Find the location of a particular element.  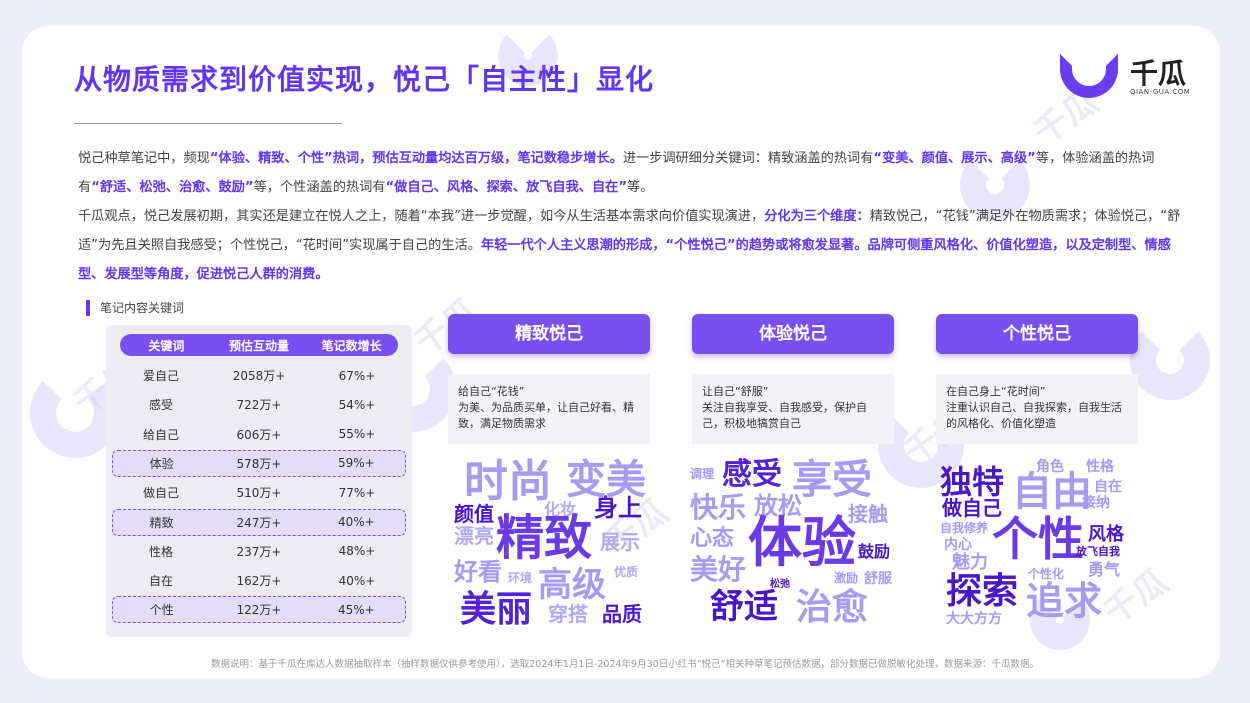

description-line: 在自己身上“花时间” is located at coordinates (996, 391).